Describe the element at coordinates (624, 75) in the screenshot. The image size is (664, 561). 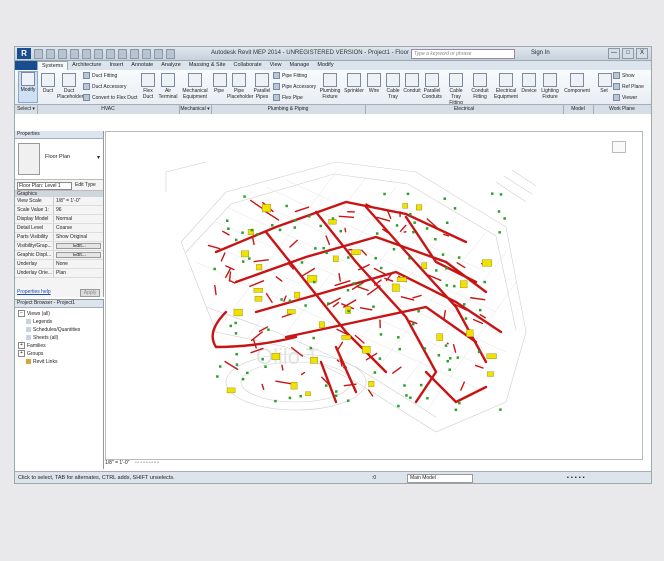
I see `show-button: Show` at that location.